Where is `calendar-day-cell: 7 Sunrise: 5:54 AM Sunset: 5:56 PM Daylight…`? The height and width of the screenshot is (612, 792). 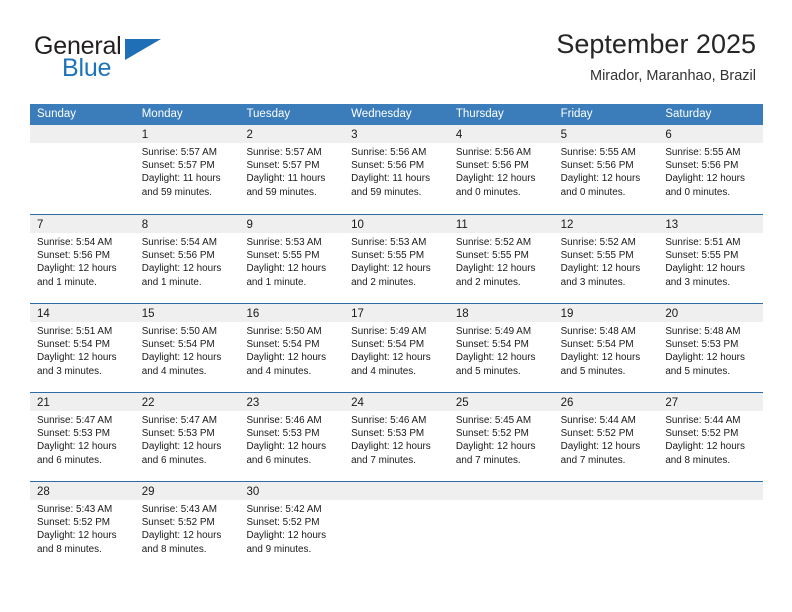 calendar-day-cell: 7 Sunrise: 5:54 AM Sunset: 5:56 PM Daylight… is located at coordinates (82, 259).